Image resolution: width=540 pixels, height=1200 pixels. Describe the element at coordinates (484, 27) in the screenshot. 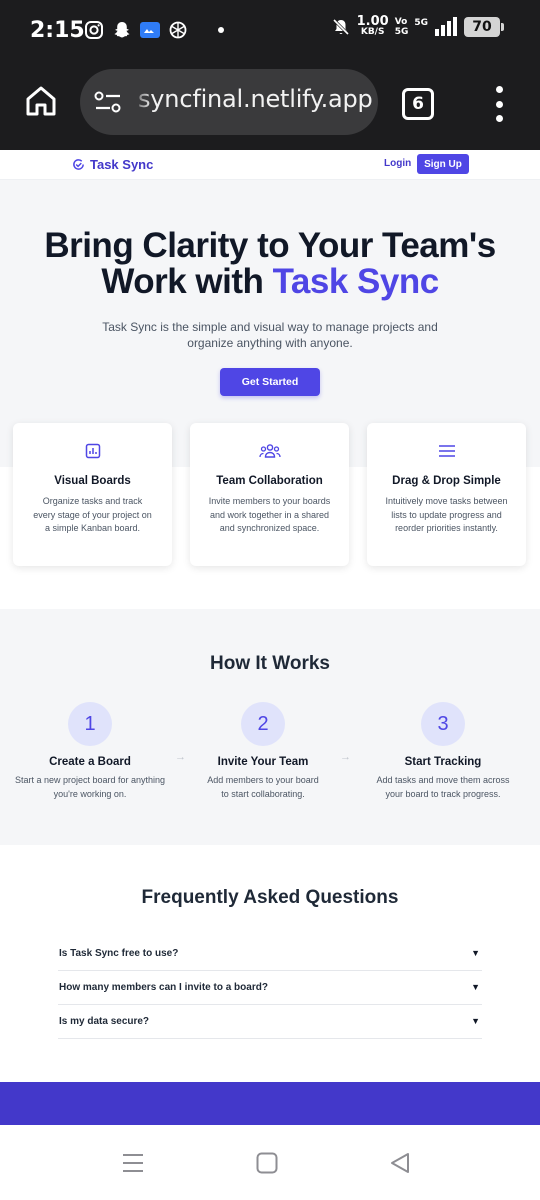

I see `battery-indicator: 70` at that location.